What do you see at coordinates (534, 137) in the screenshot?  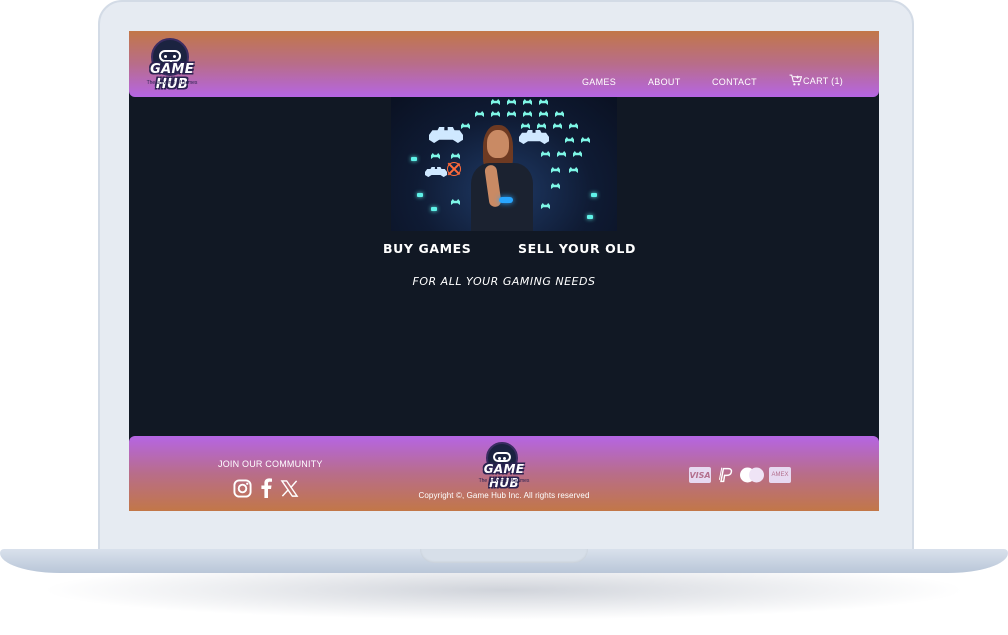 I see `invader-large-right` at bounding box center [534, 137].